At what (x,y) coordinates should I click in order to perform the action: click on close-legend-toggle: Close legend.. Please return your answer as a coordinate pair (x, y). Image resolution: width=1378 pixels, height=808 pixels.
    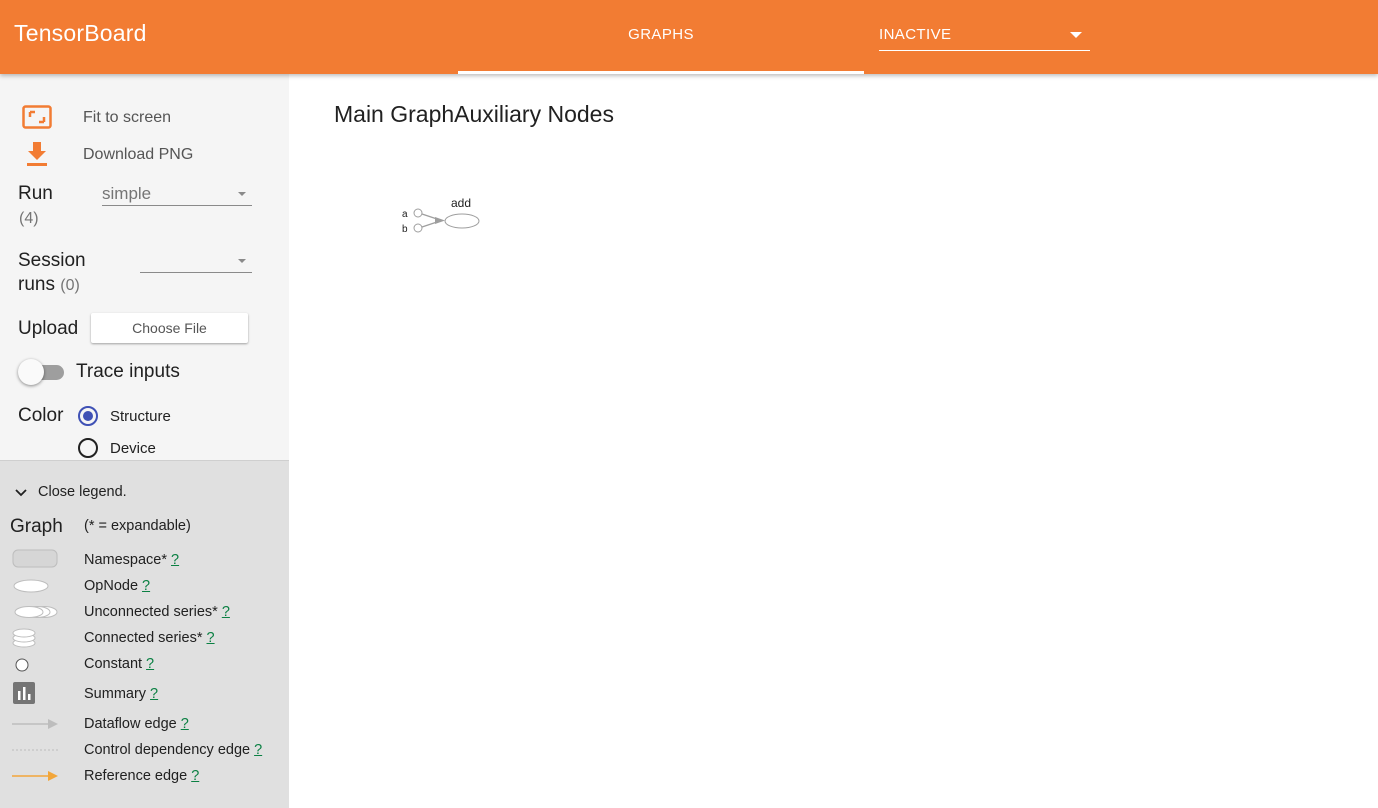
    Looking at the image, I should click on (79, 494).